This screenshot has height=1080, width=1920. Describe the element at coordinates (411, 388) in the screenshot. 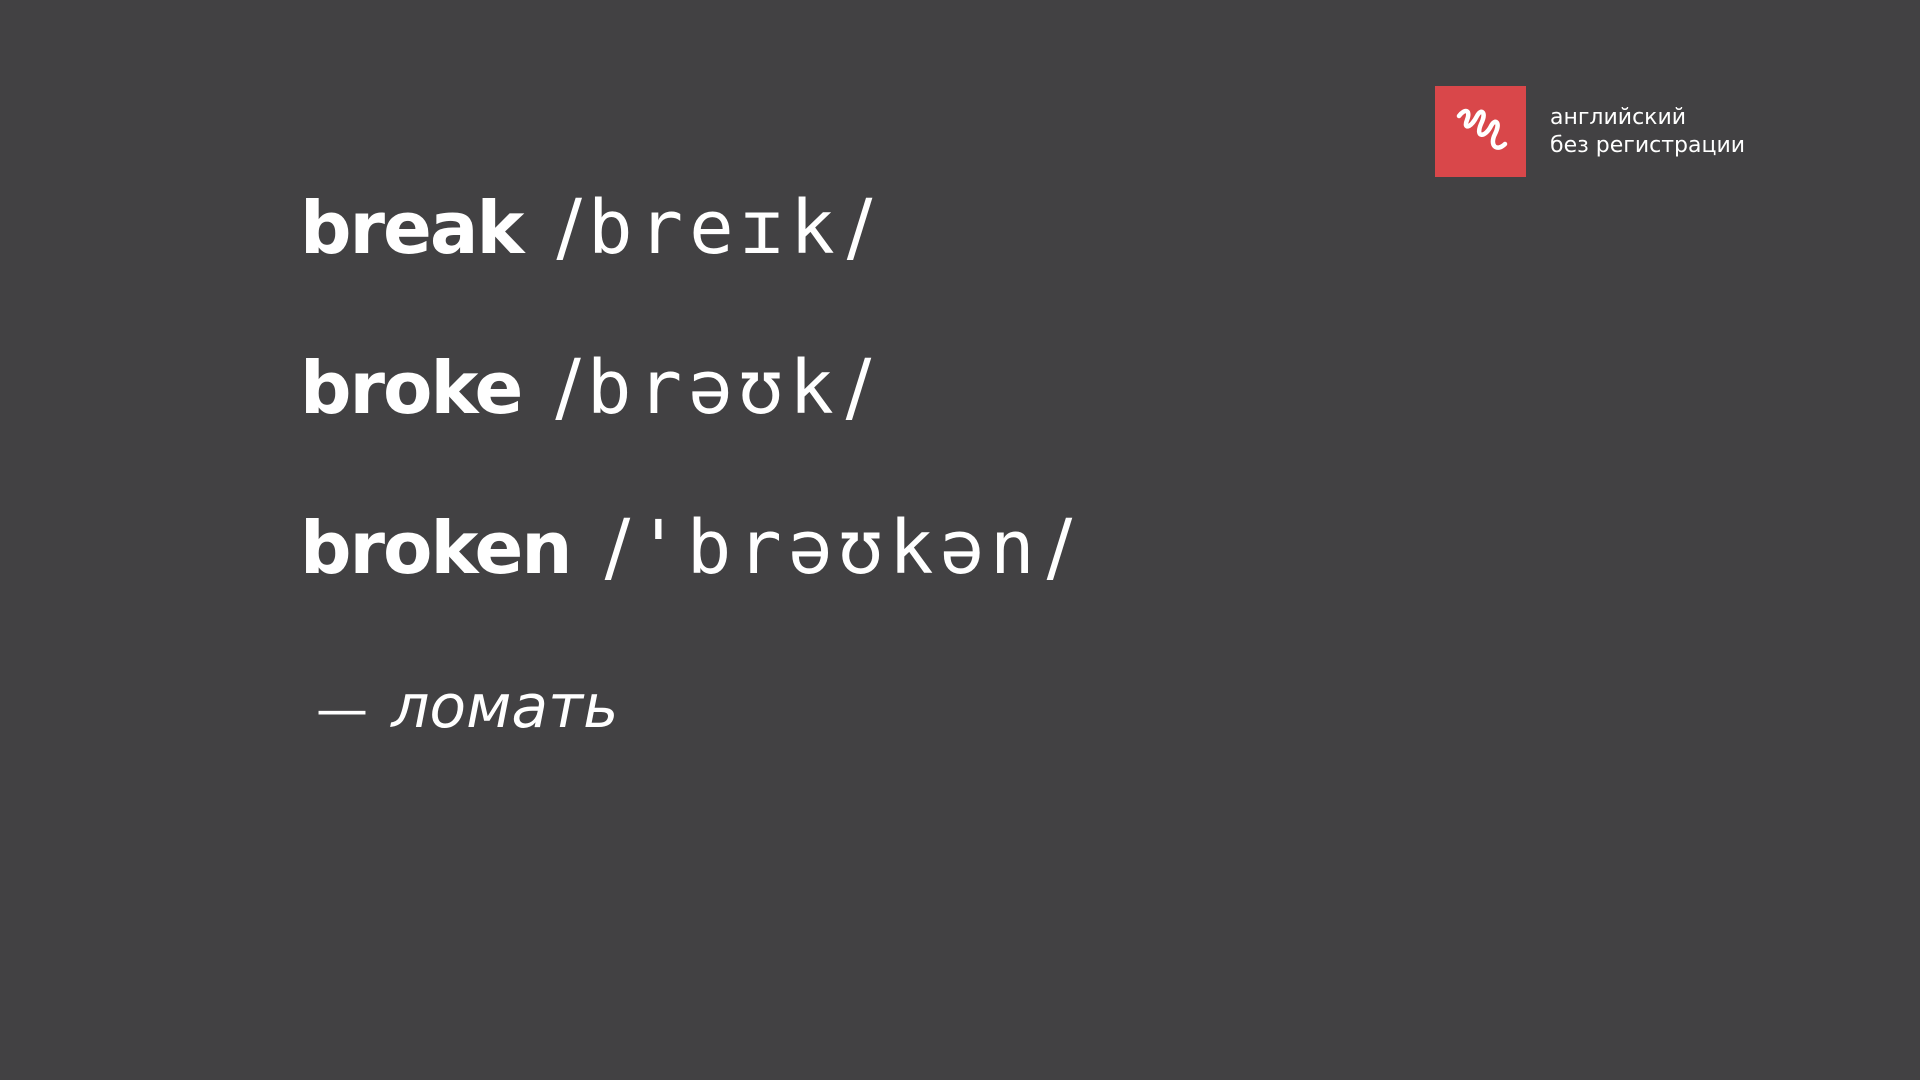

I see `verb-form-word: broke` at that location.